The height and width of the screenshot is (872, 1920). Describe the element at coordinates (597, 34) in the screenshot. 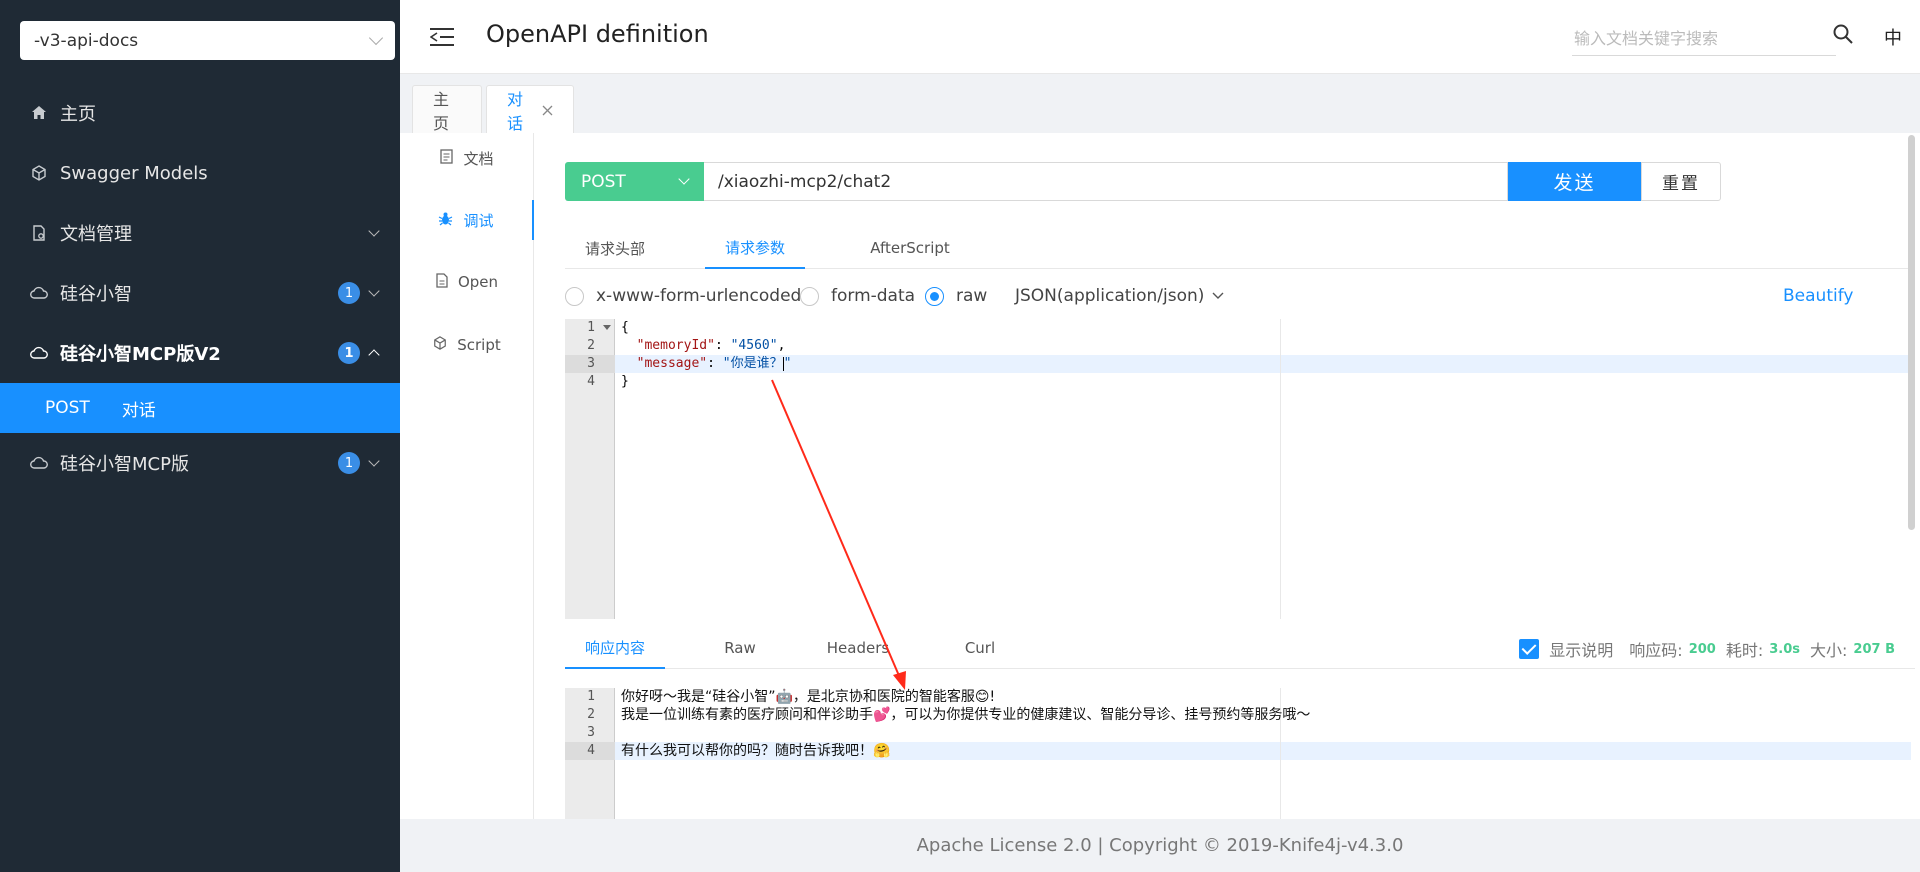

I see `app-title: OpenAPI definition` at that location.